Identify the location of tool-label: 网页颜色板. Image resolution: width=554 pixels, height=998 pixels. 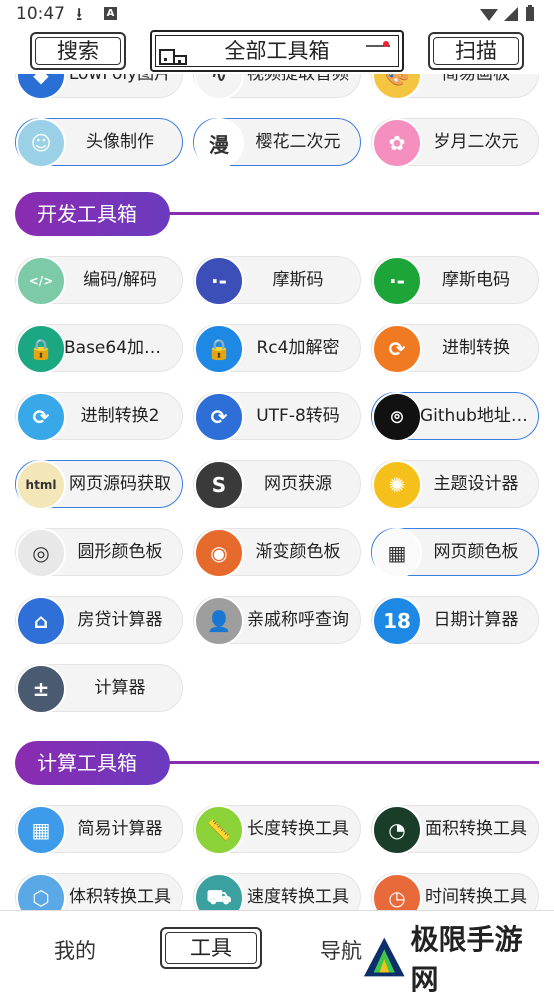
(476, 552).